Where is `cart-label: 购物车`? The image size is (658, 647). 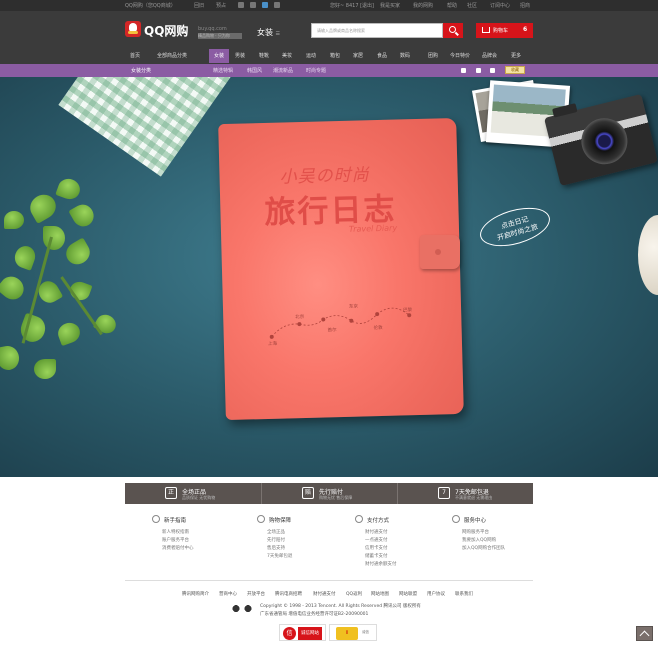 cart-label: 购物车 is located at coordinates (501, 31).